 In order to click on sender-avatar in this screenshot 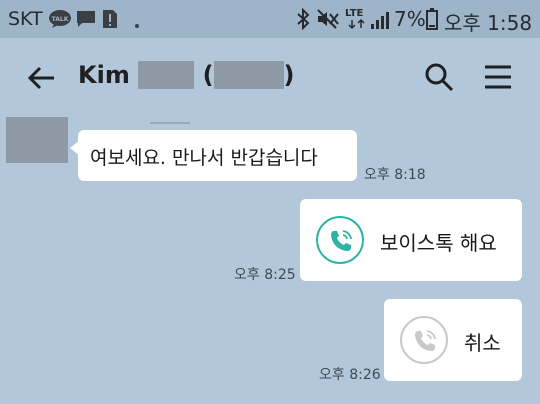, I will do `click(37, 140)`.